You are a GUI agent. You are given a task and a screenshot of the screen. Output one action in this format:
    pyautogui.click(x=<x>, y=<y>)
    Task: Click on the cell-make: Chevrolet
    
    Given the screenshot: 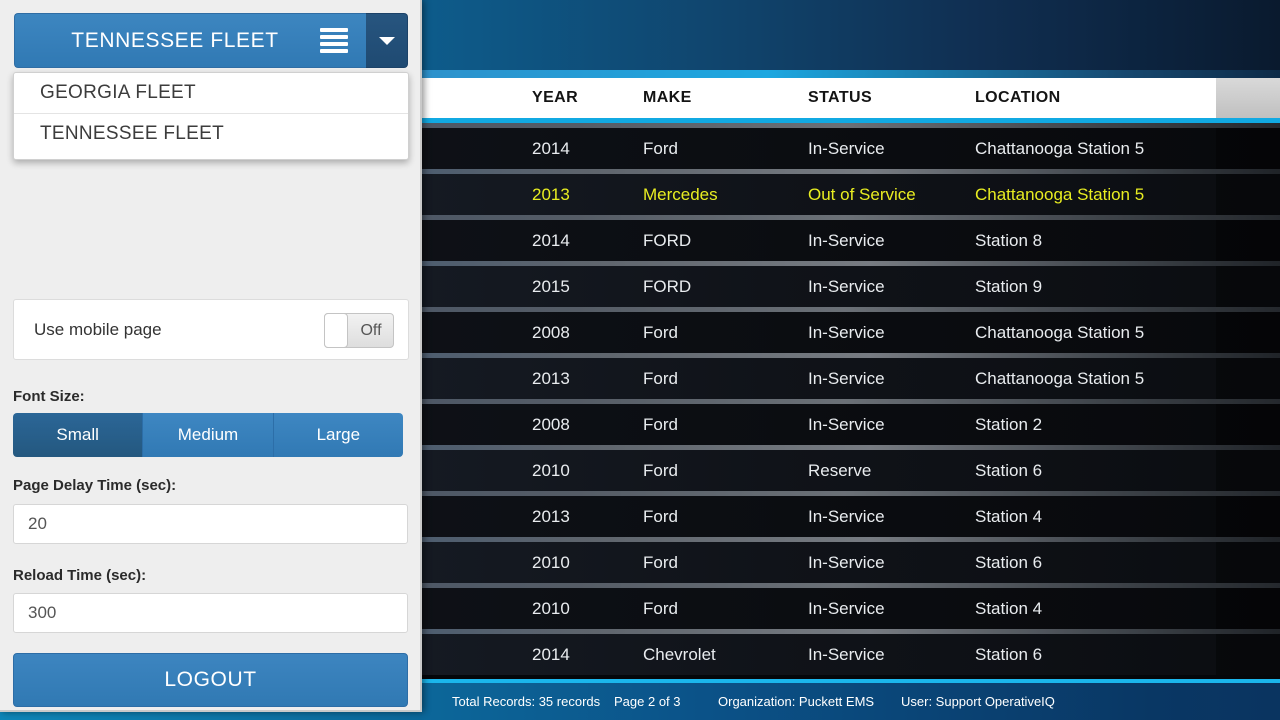 What is the action you would take?
    pyautogui.click(x=679, y=654)
    